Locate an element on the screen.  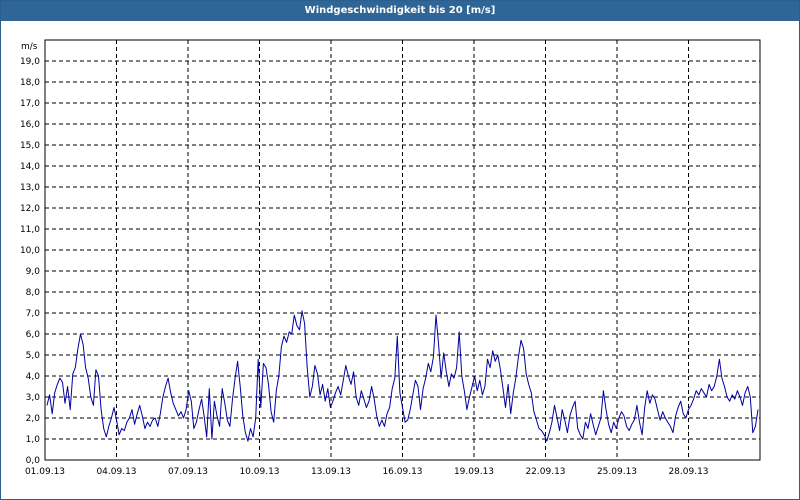
y-tick-label-zero: 0,0 is located at coordinates (33, 461).